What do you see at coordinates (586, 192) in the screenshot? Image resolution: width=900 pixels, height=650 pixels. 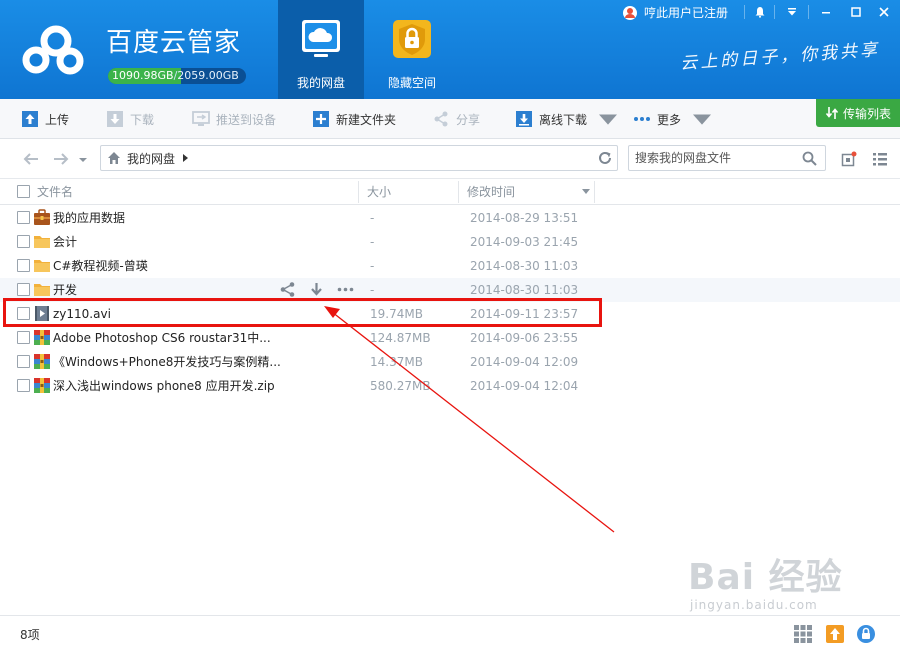 I see `sort-desc-icon` at bounding box center [586, 192].